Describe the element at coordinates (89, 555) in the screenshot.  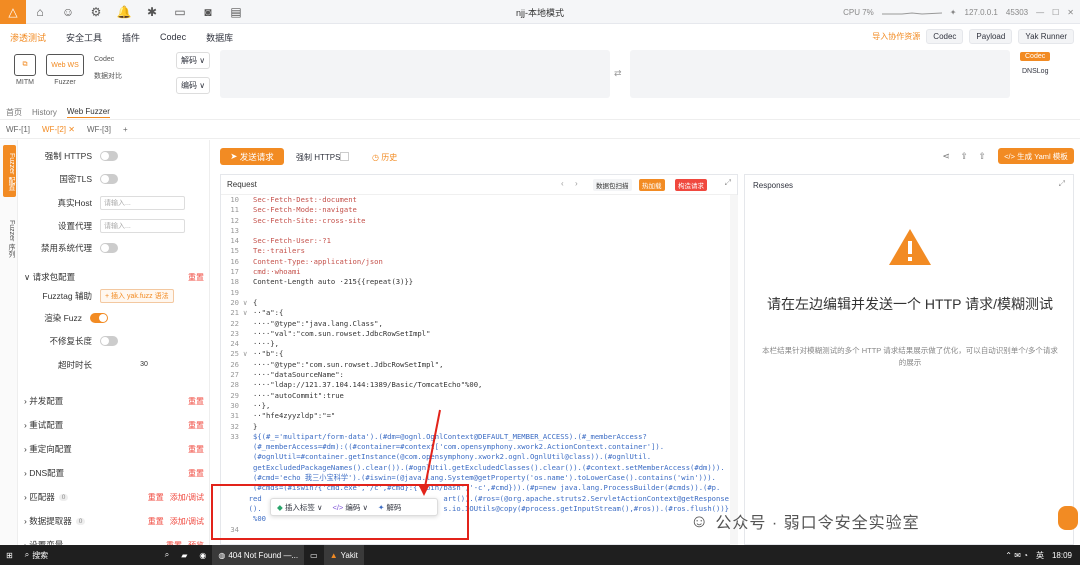
I see `taskbar-search: ⌕ 搜索` at that location.